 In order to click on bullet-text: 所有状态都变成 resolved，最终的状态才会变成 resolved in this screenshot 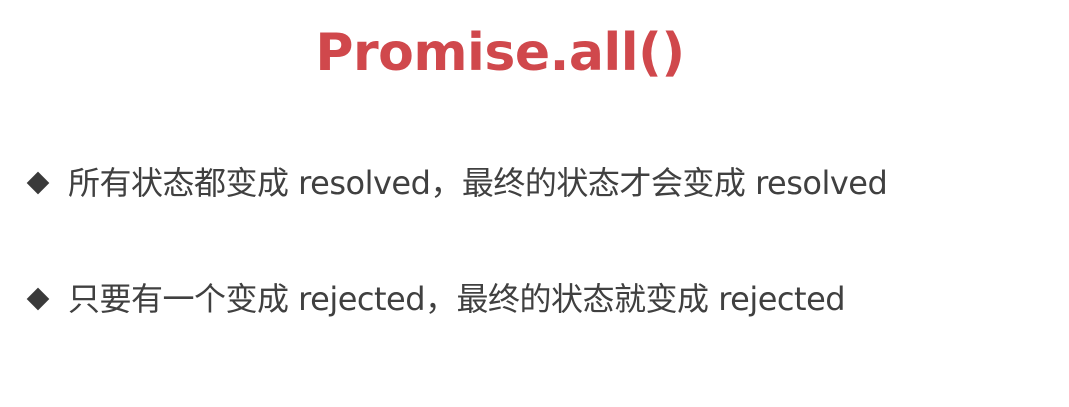, I will do `click(478, 183)`.